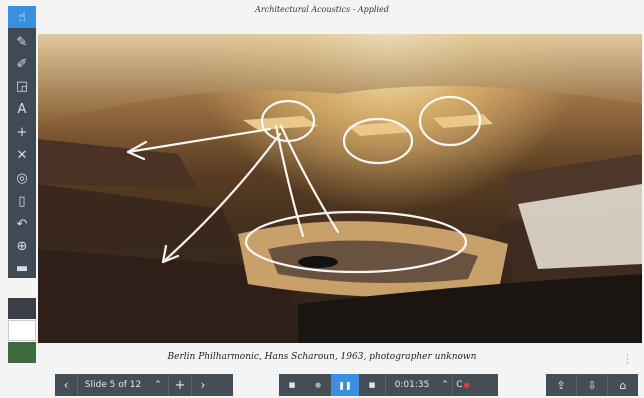  I want to click on add-slide-button: +, so click(180, 385).